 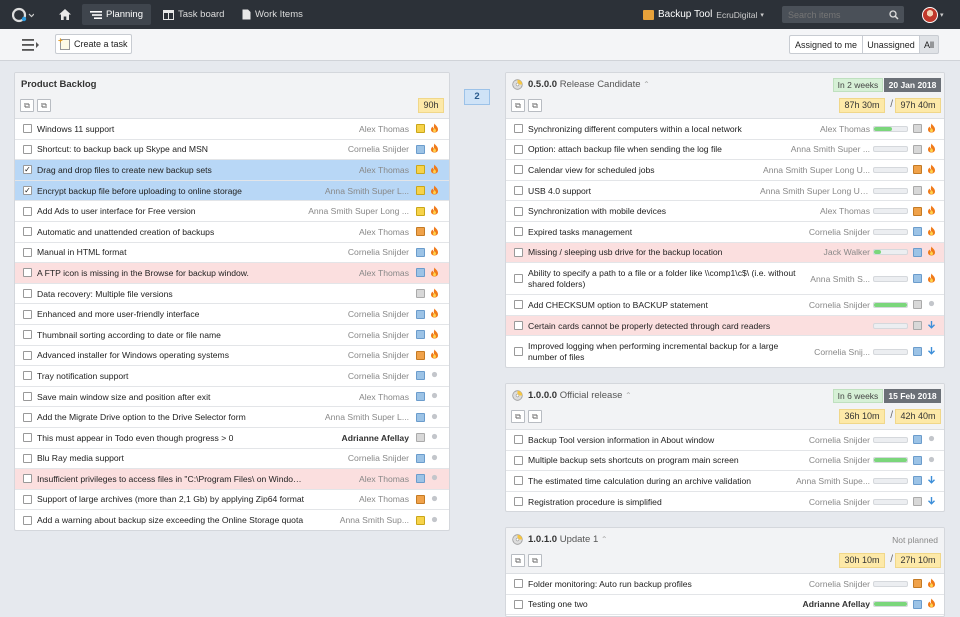 I want to click on app-logo-menu, so click(x=23, y=14).